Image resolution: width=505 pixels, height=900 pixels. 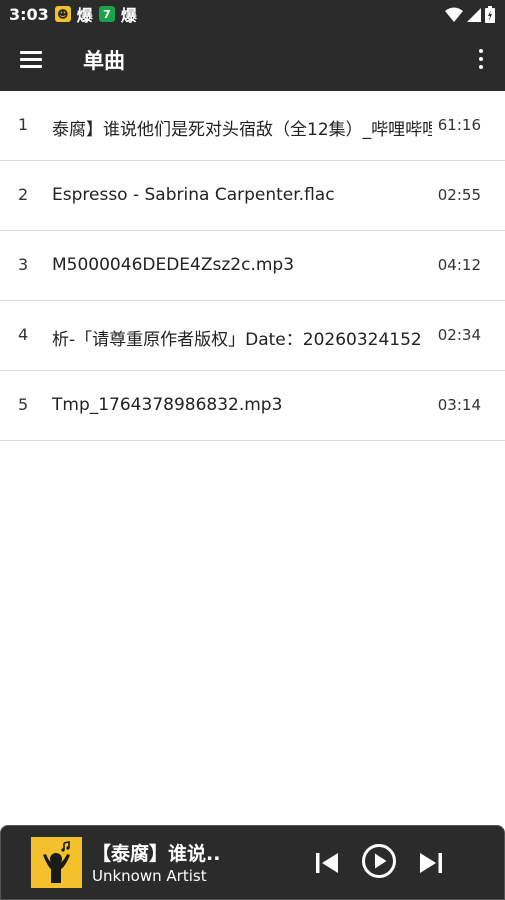 I want to click on green-app-icon: 7, so click(x=106, y=14).